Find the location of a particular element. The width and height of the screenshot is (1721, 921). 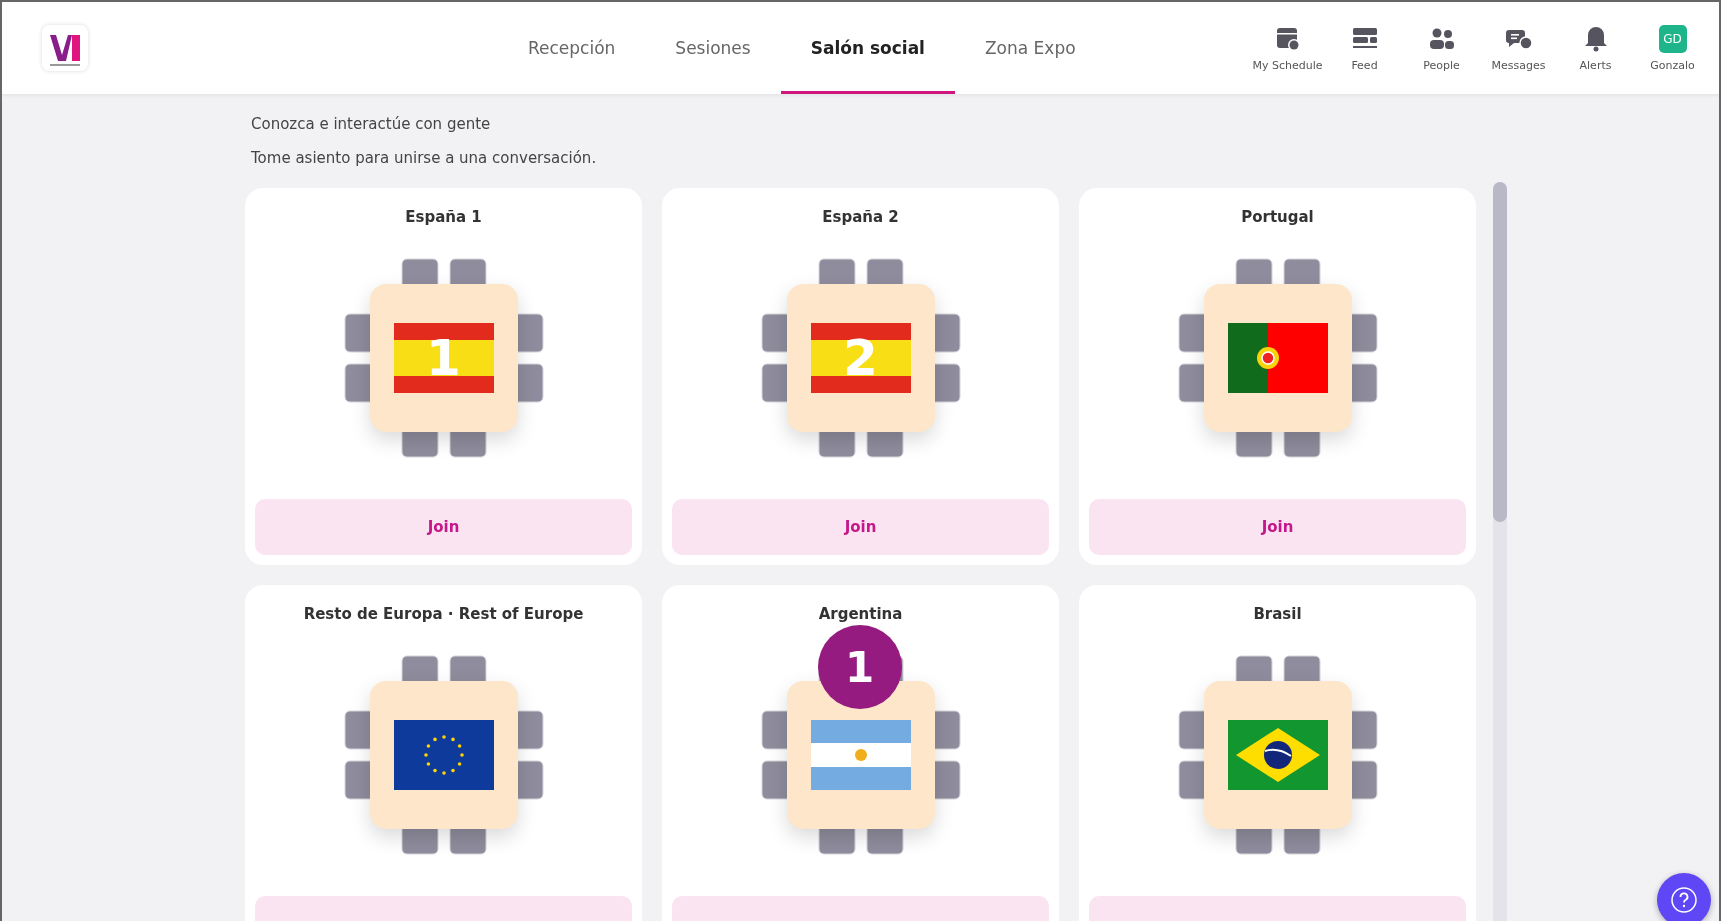

toolbar-label: Gonzalo is located at coordinates (1672, 65).